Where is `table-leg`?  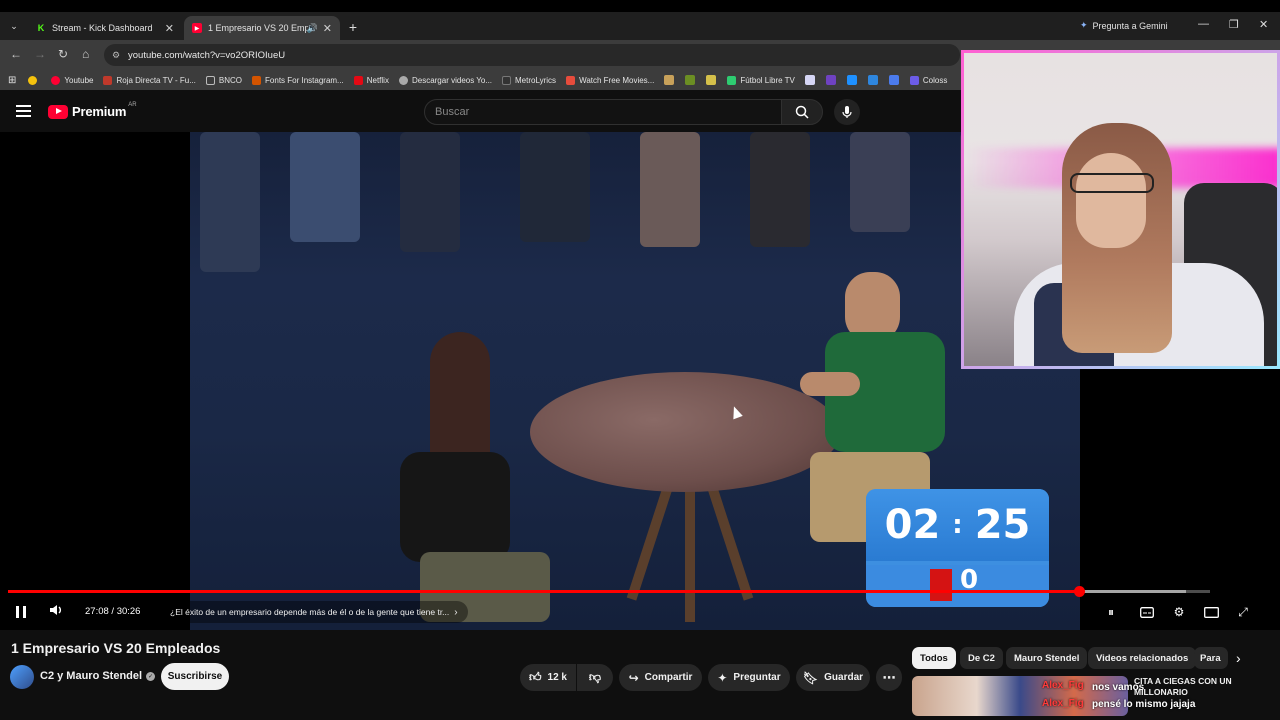
table-leg is located at coordinates (650, 542).